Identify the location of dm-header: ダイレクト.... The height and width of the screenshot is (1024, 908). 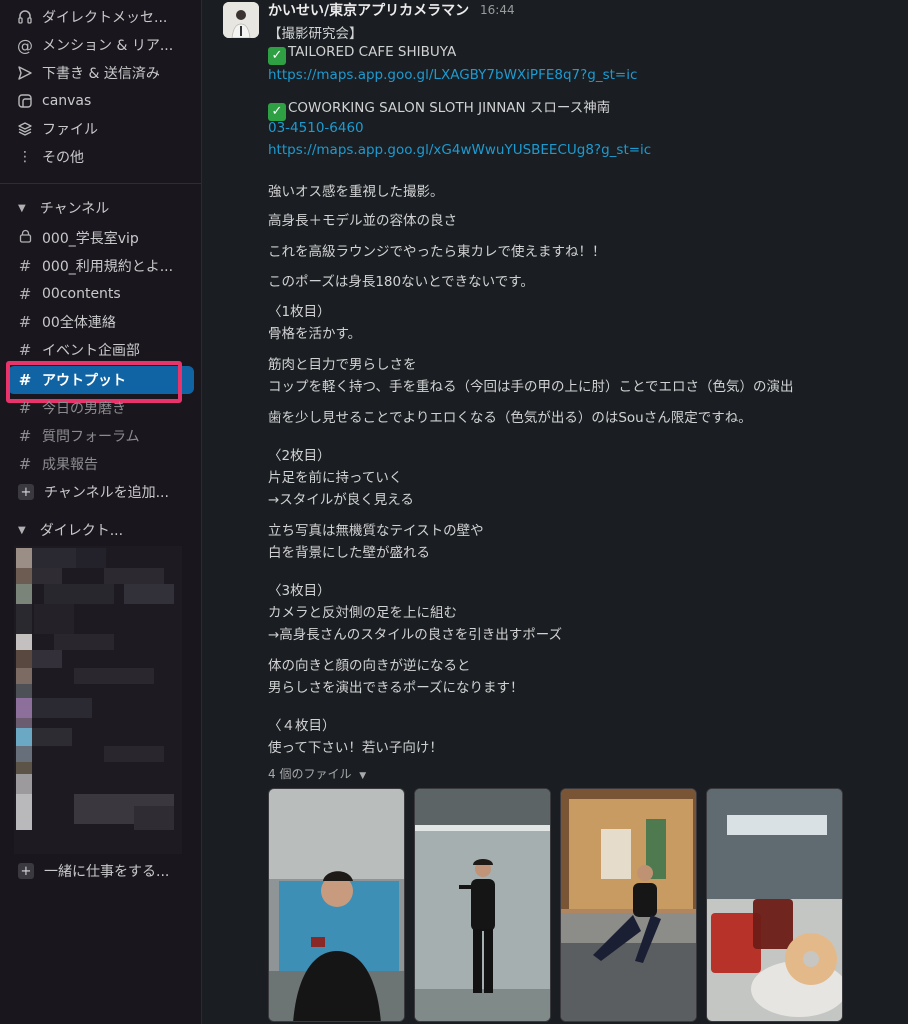
(81, 531).